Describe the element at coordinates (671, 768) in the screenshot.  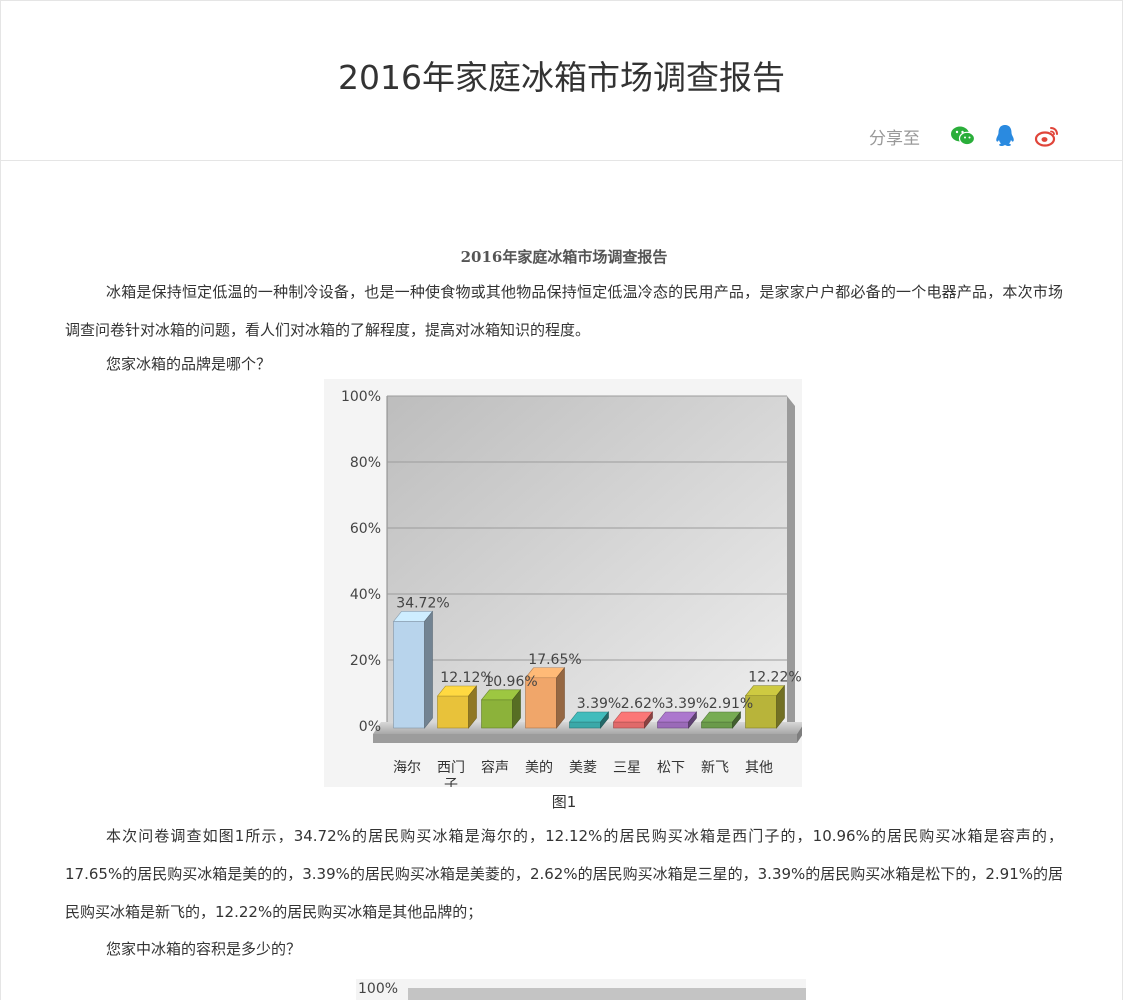
I see `x-tick-label: 松下` at that location.